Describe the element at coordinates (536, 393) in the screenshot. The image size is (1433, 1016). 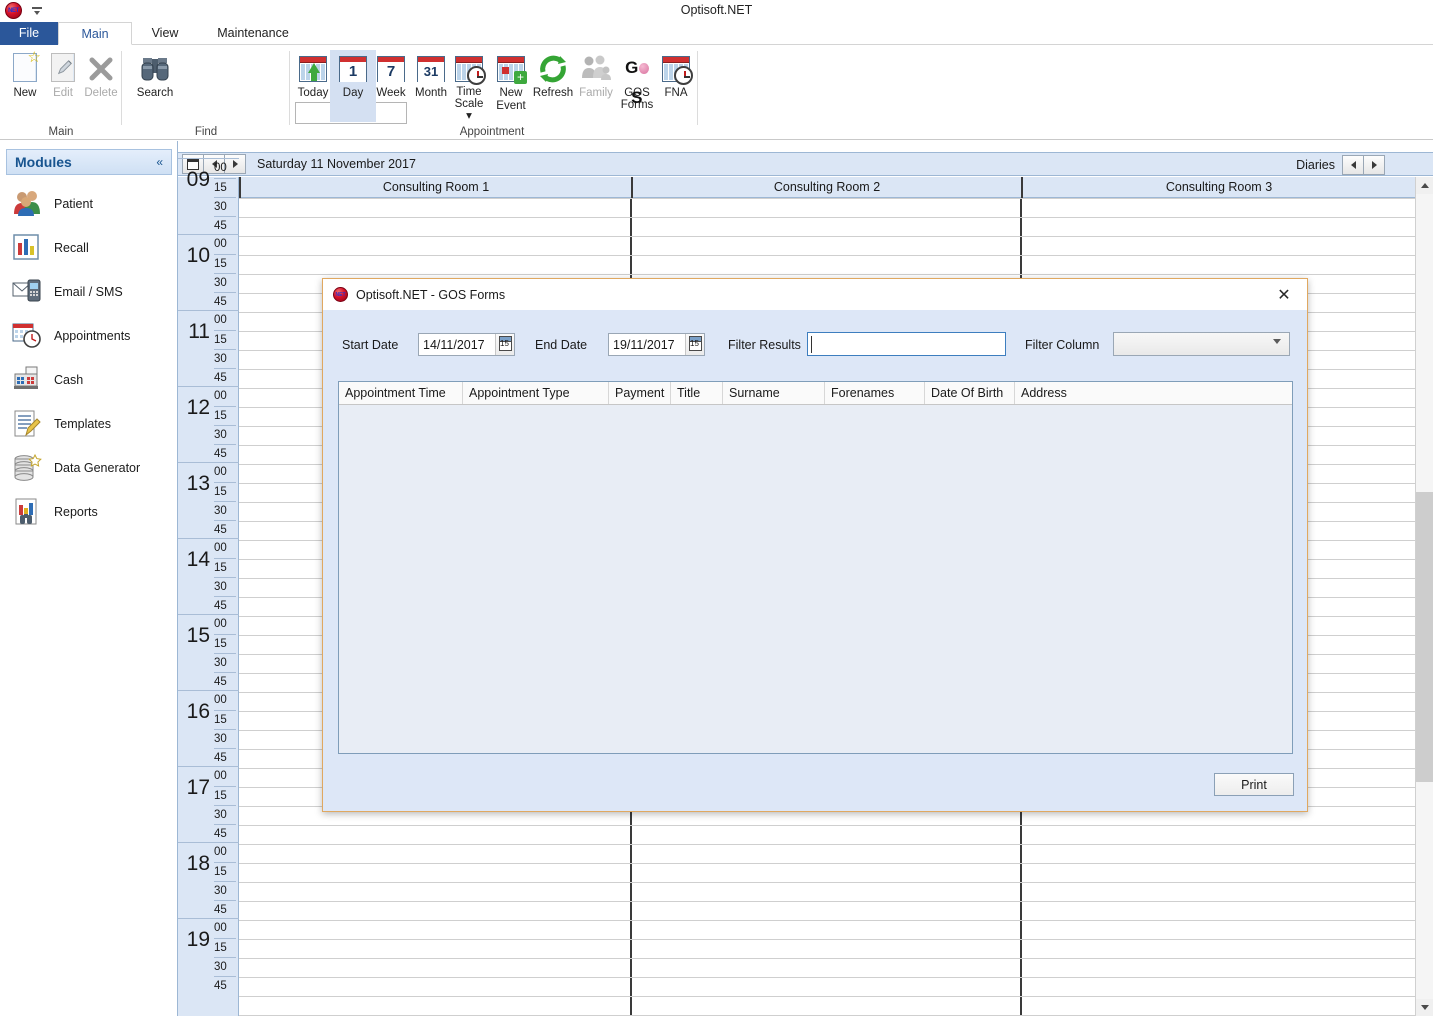
I see `grid-column-appointment-type: Appointment Type` at that location.